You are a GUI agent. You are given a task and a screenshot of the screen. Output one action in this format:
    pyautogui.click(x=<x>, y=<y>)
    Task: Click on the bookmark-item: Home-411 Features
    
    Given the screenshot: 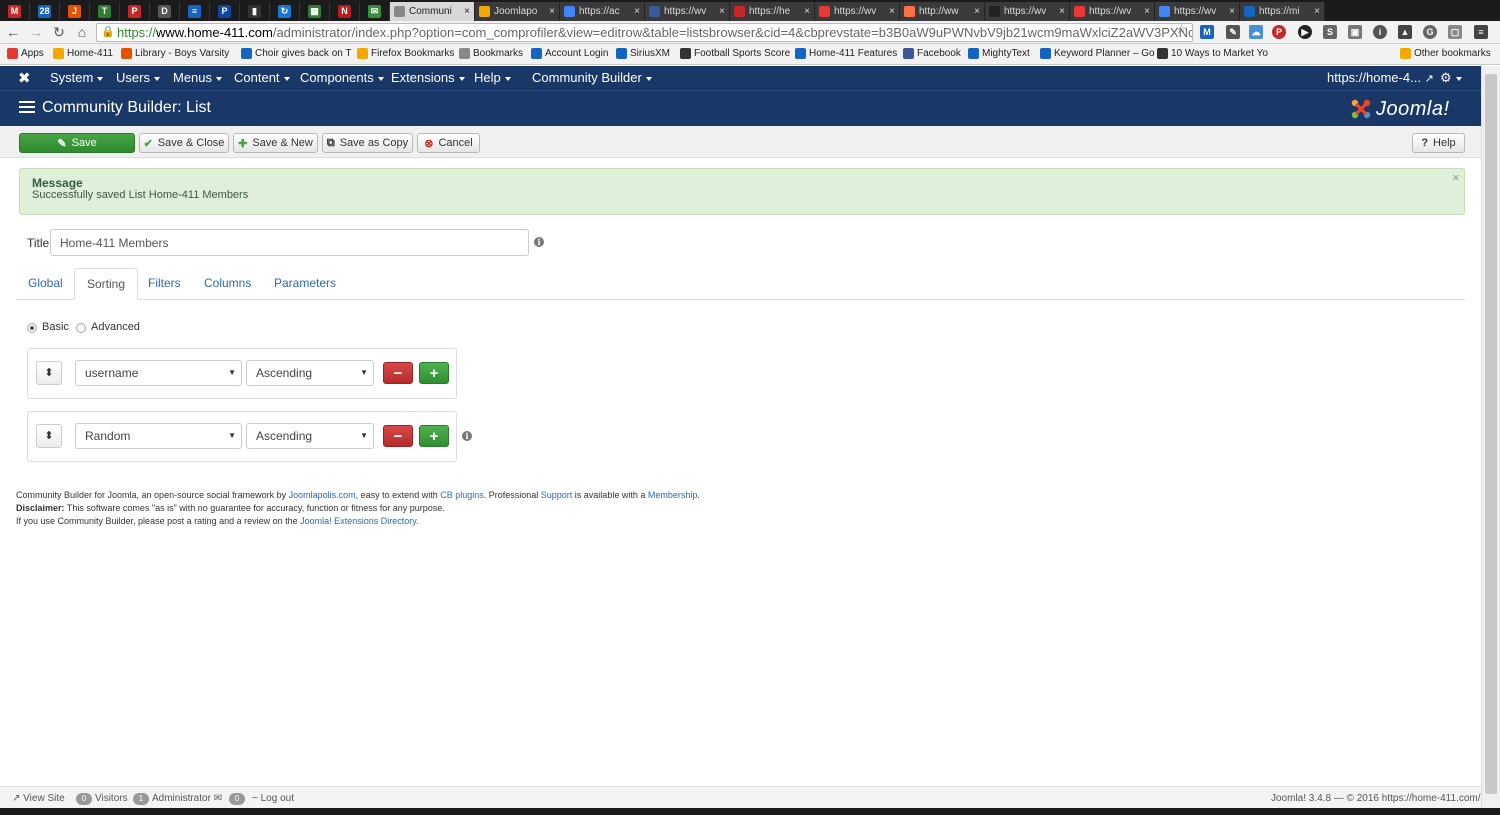 What is the action you would take?
    pyautogui.click(x=846, y=53)
    